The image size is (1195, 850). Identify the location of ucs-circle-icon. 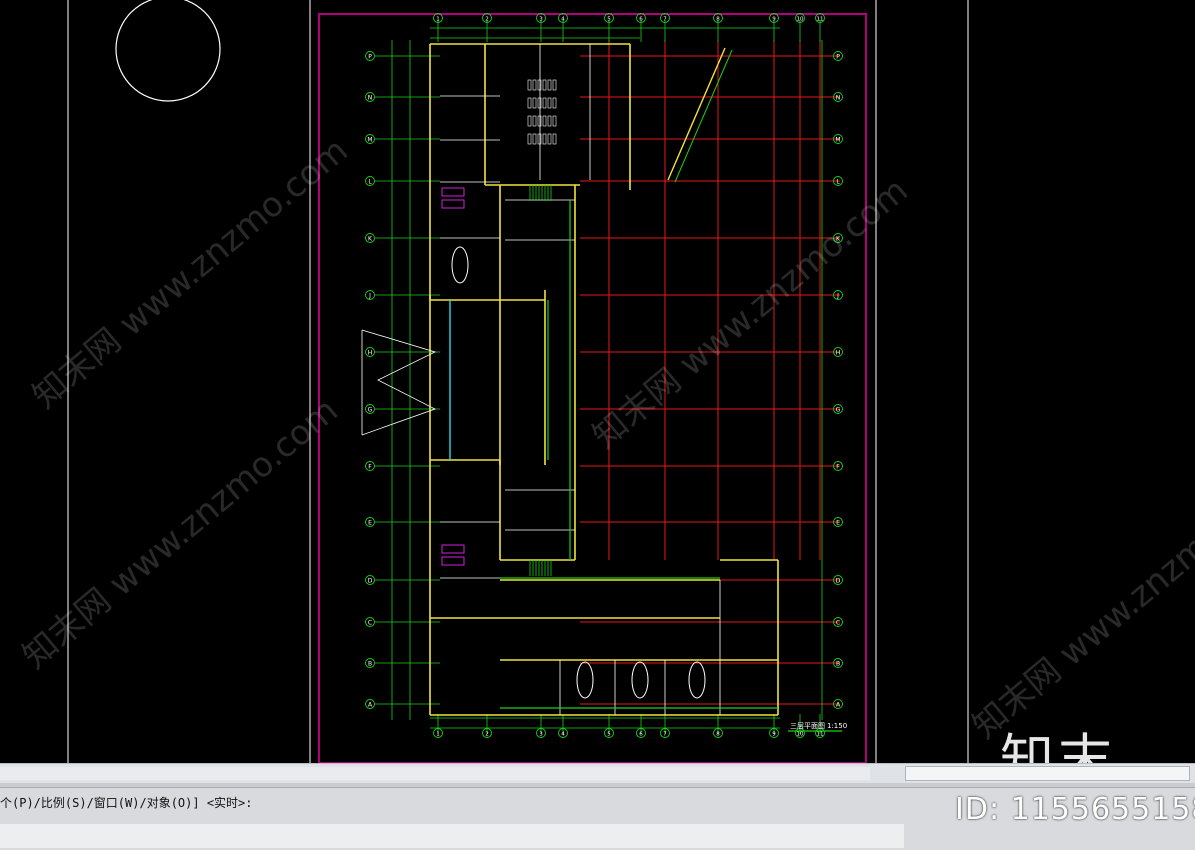
(168, 51).